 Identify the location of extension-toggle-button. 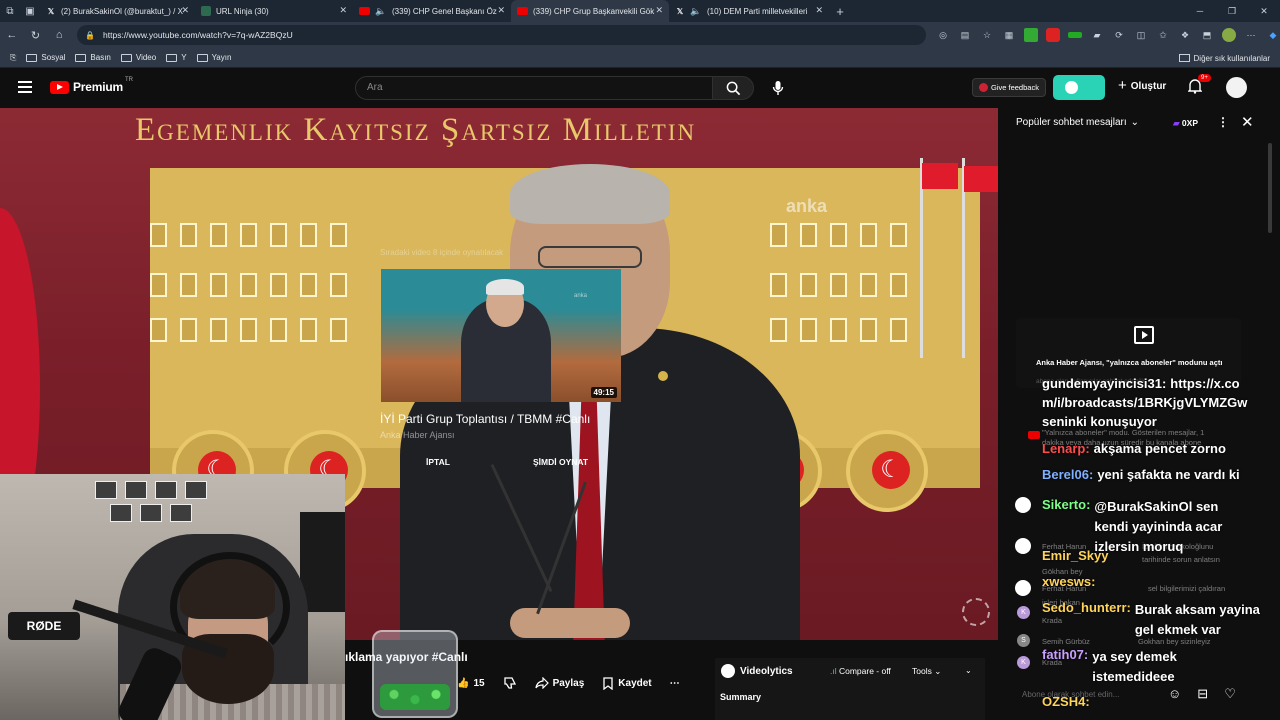
(1079, 87).